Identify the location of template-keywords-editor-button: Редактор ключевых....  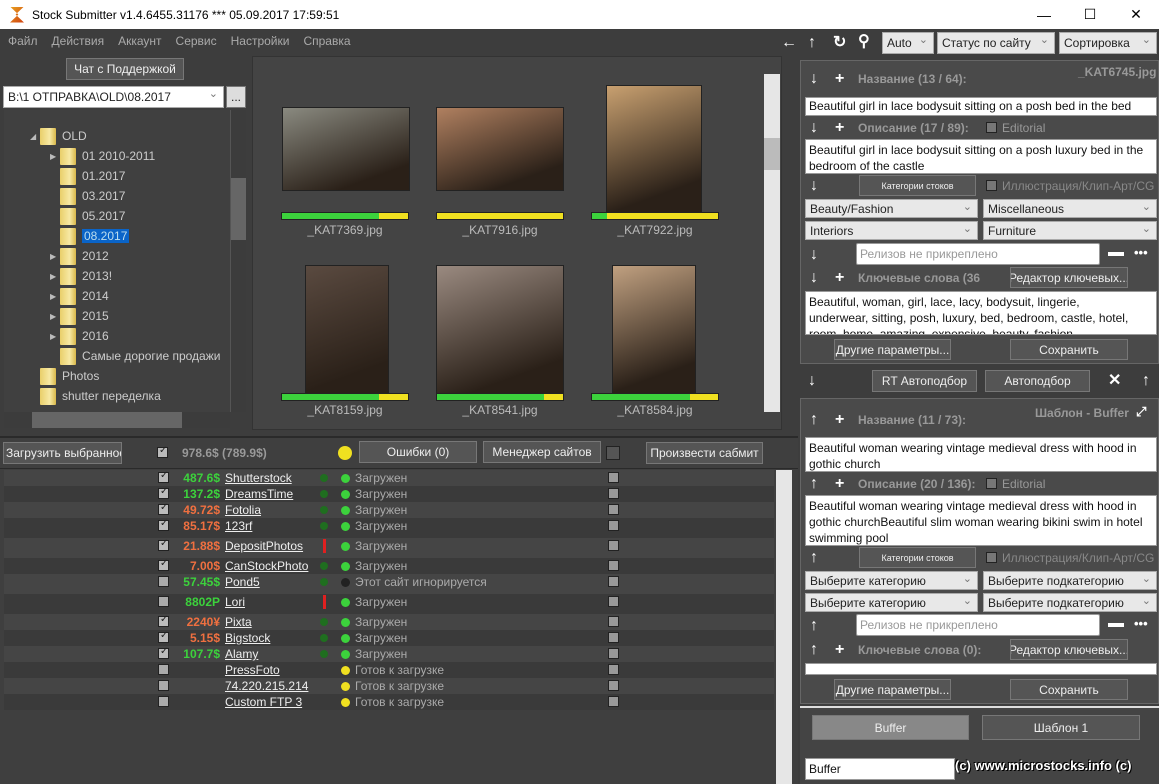
(1069, 649).